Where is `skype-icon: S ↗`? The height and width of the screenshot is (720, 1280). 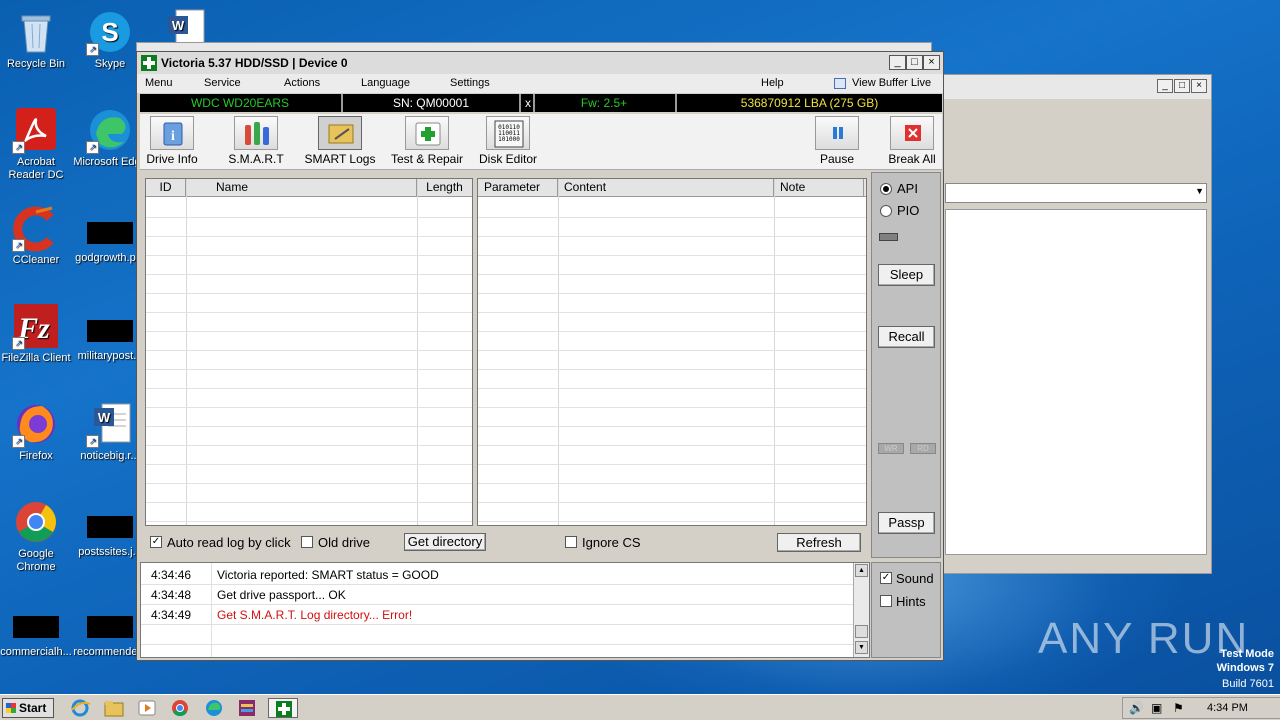 skype-icon: S ↗ is located at coordinates (110, 32).